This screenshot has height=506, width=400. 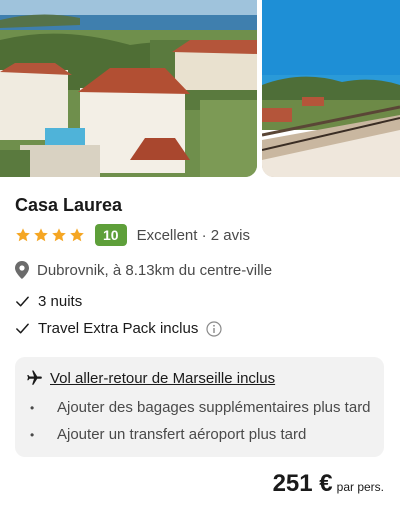 What do you see at coordinates (193, 235) in the screenshot?
I see `rating-label: Excellent · 2 avis` at bounding box center [193, 235].